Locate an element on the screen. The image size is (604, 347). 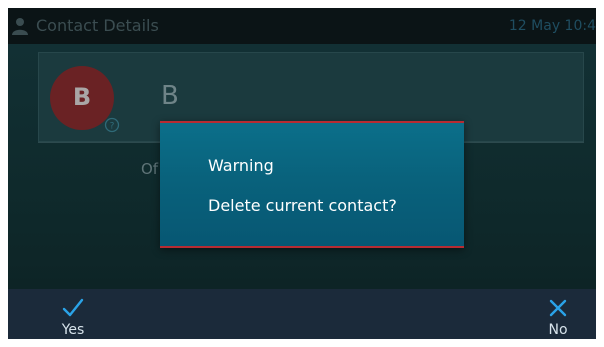
yes-button: Yes is located at coordinates (73, 314).